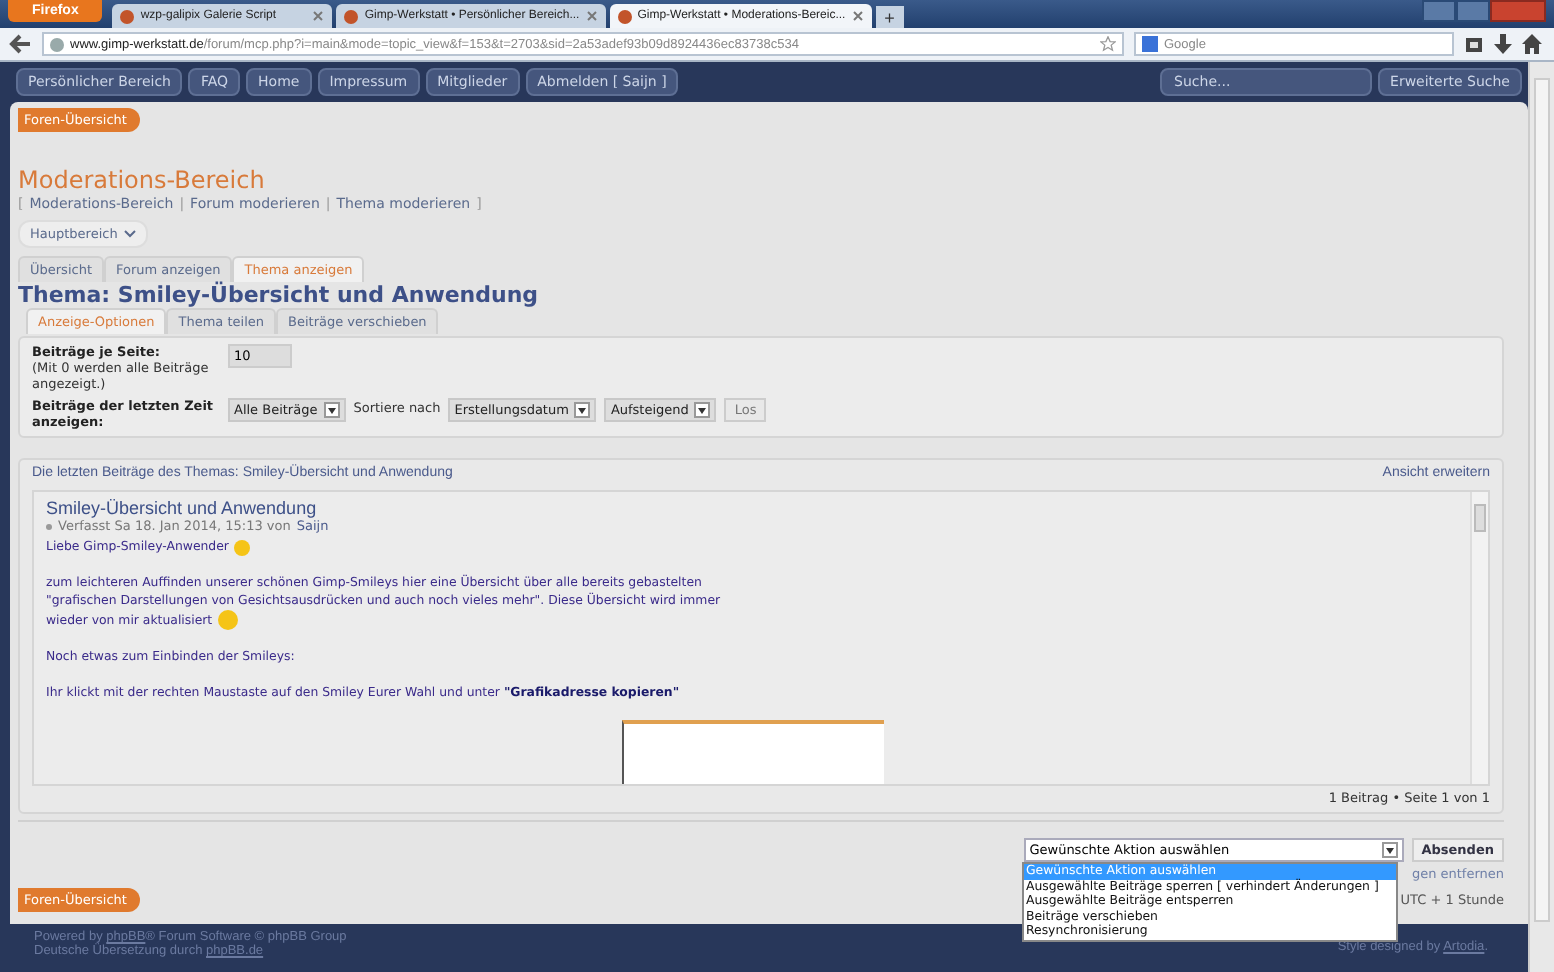 The width and height of the screenshot is (1554, 972). Describe the element at coordinates (1108, 44) in the screenshot. I see `star-icon` at that location.